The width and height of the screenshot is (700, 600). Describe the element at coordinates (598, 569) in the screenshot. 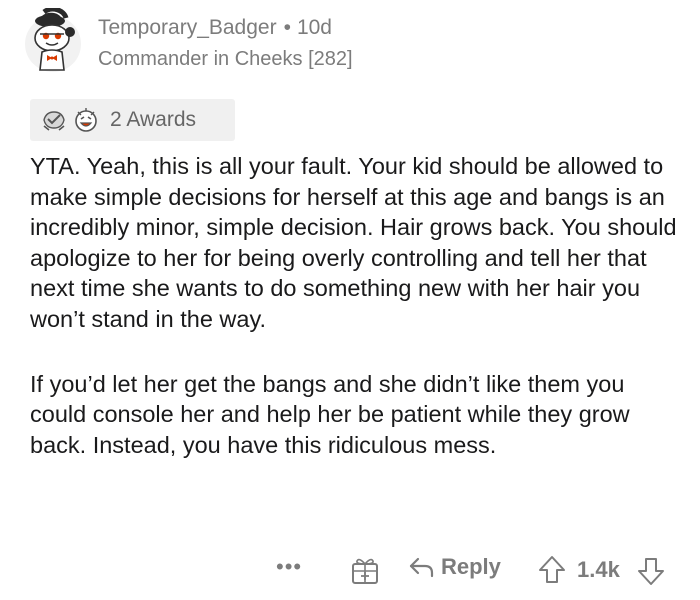

I see `vote-score: 1.4k` at that location.